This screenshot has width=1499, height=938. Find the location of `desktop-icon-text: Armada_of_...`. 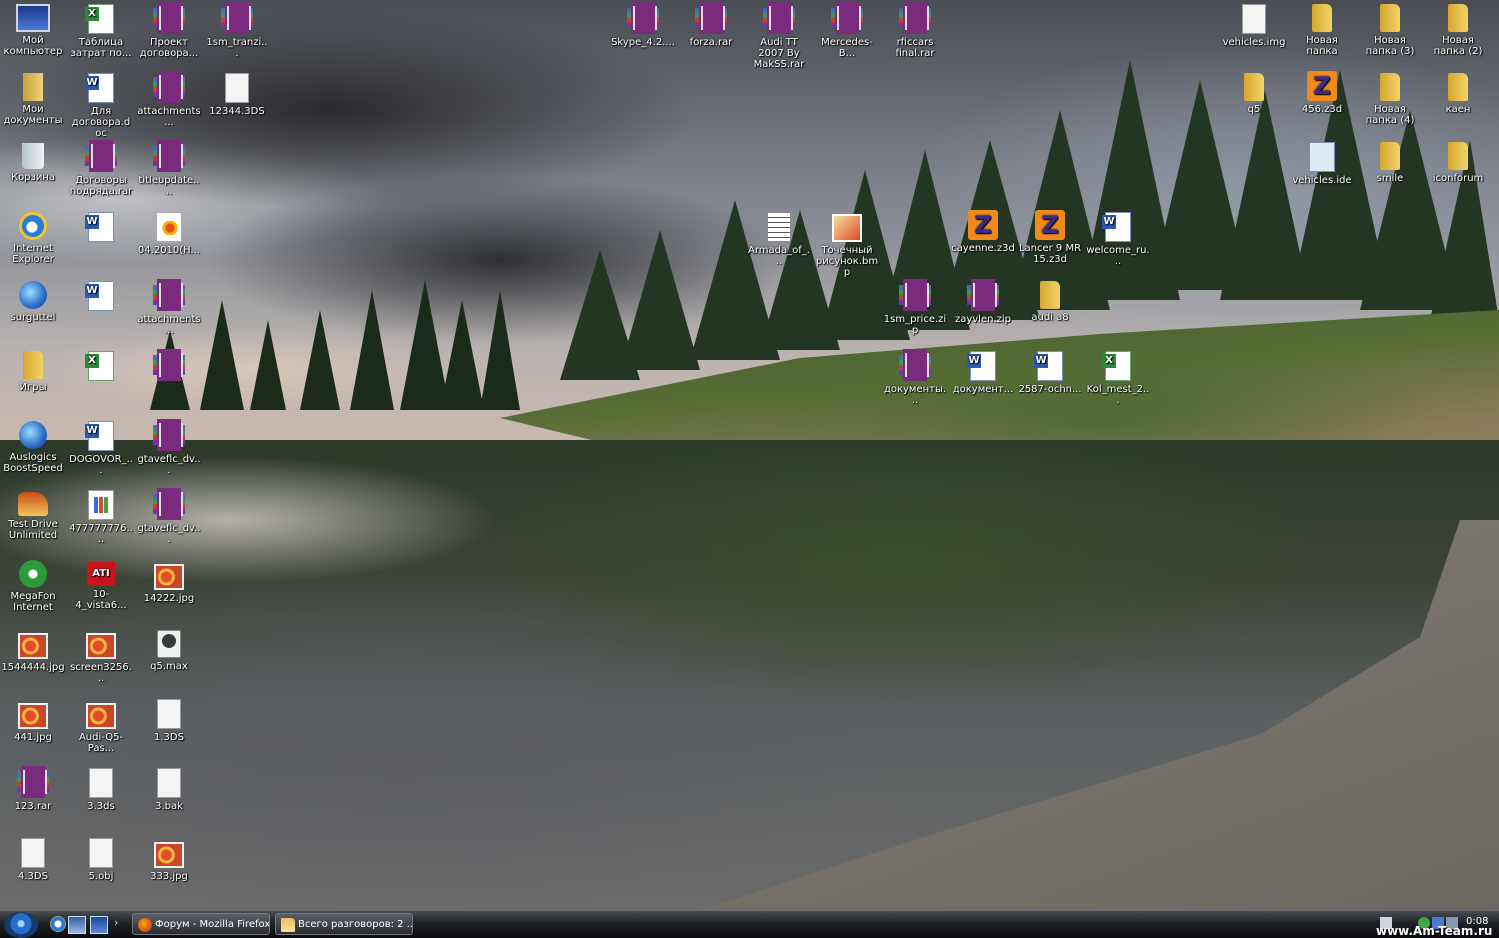

desktop-icon-text: Armada_of_... is located at coordinates (779, 238).